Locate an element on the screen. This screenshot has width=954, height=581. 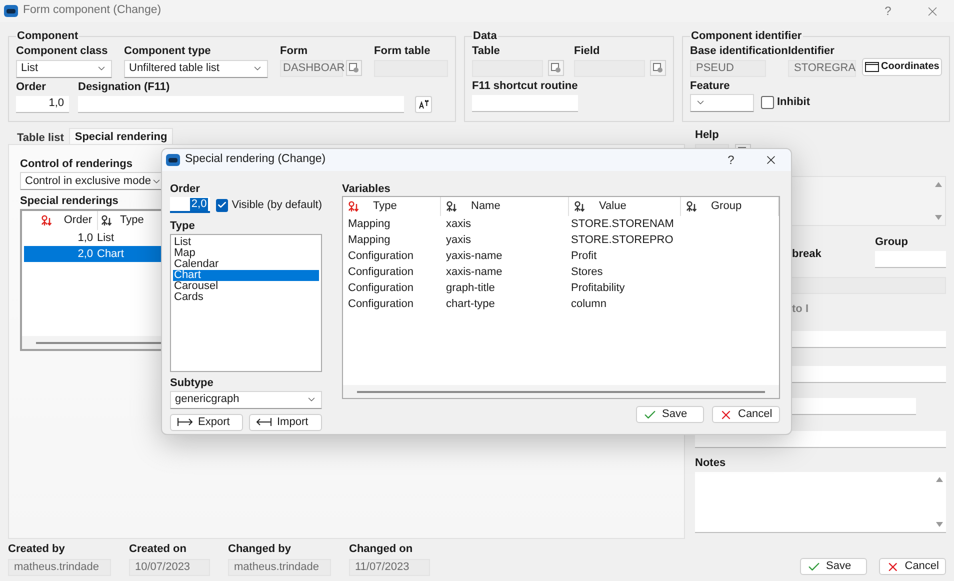
checkbox-label: Visible (by default) is located at coordinates (277, 205).